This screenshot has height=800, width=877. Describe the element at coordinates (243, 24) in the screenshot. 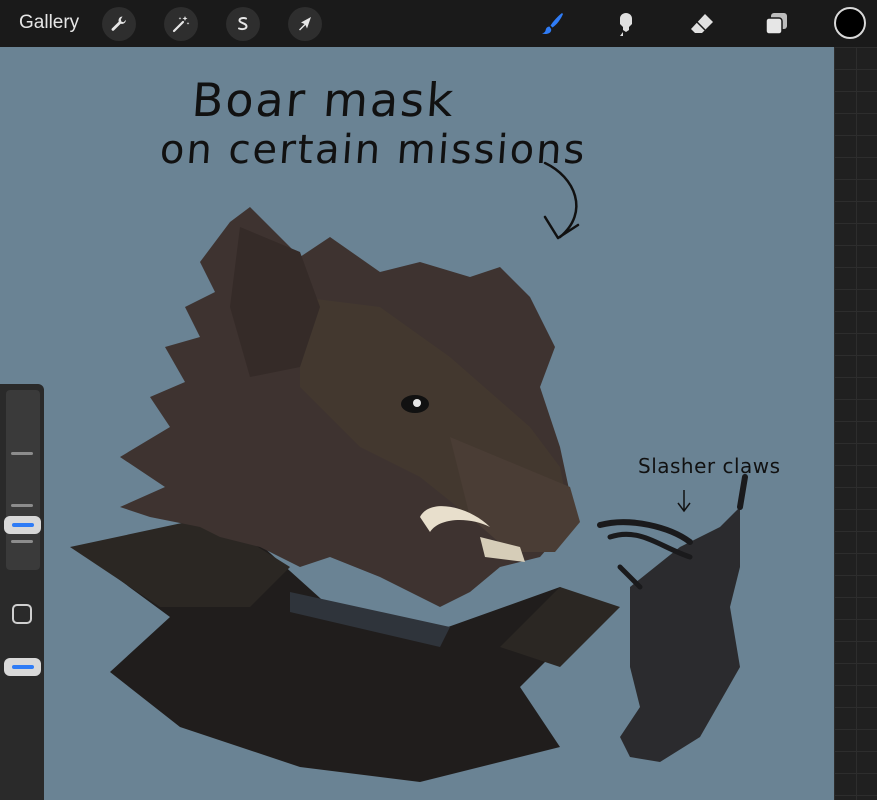

I see `selection-icon` at that location.